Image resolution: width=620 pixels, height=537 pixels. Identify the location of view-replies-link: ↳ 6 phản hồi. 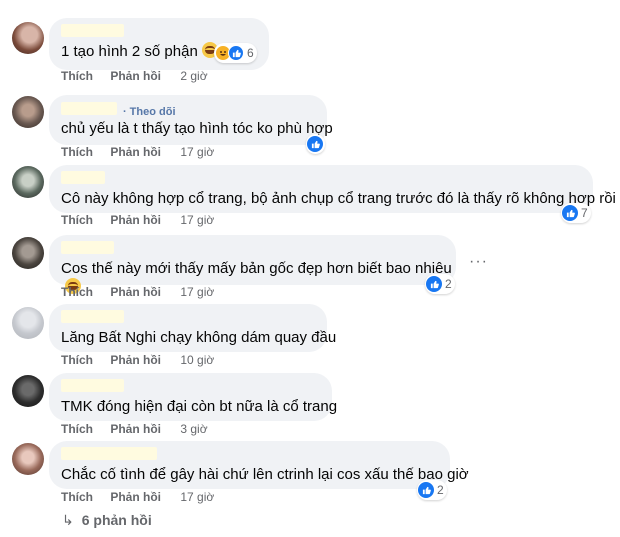
(107, 520).